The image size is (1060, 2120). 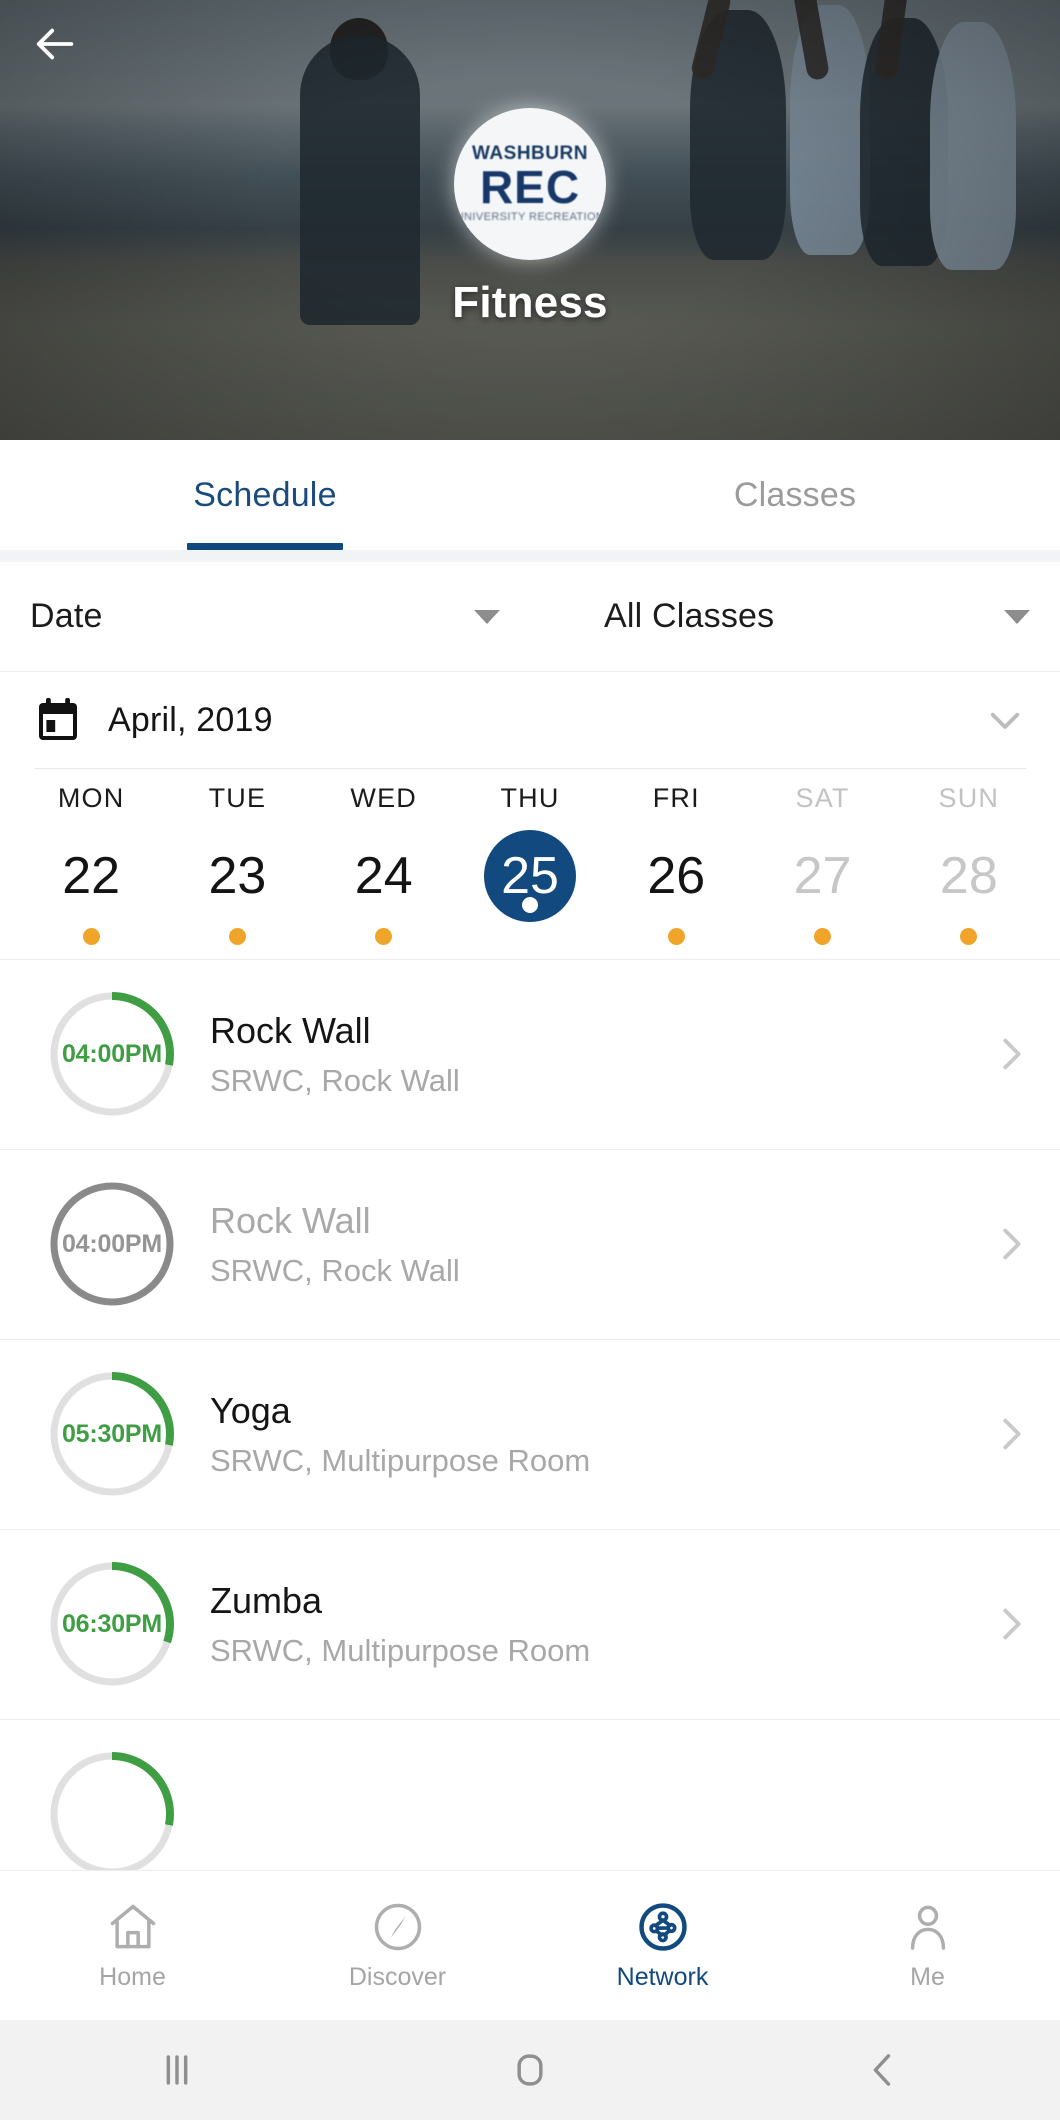 I want to click on tab-schedule: Schedule, so click(x=265, y=495).